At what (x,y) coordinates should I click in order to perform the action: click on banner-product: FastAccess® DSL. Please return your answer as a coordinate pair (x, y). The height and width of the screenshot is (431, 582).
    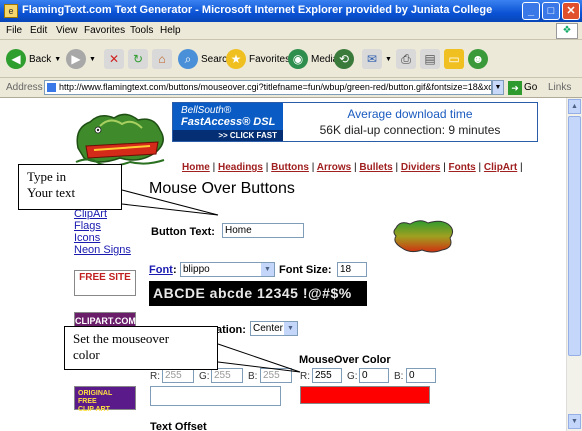
    Looking at the image, I should click on (228, 122).